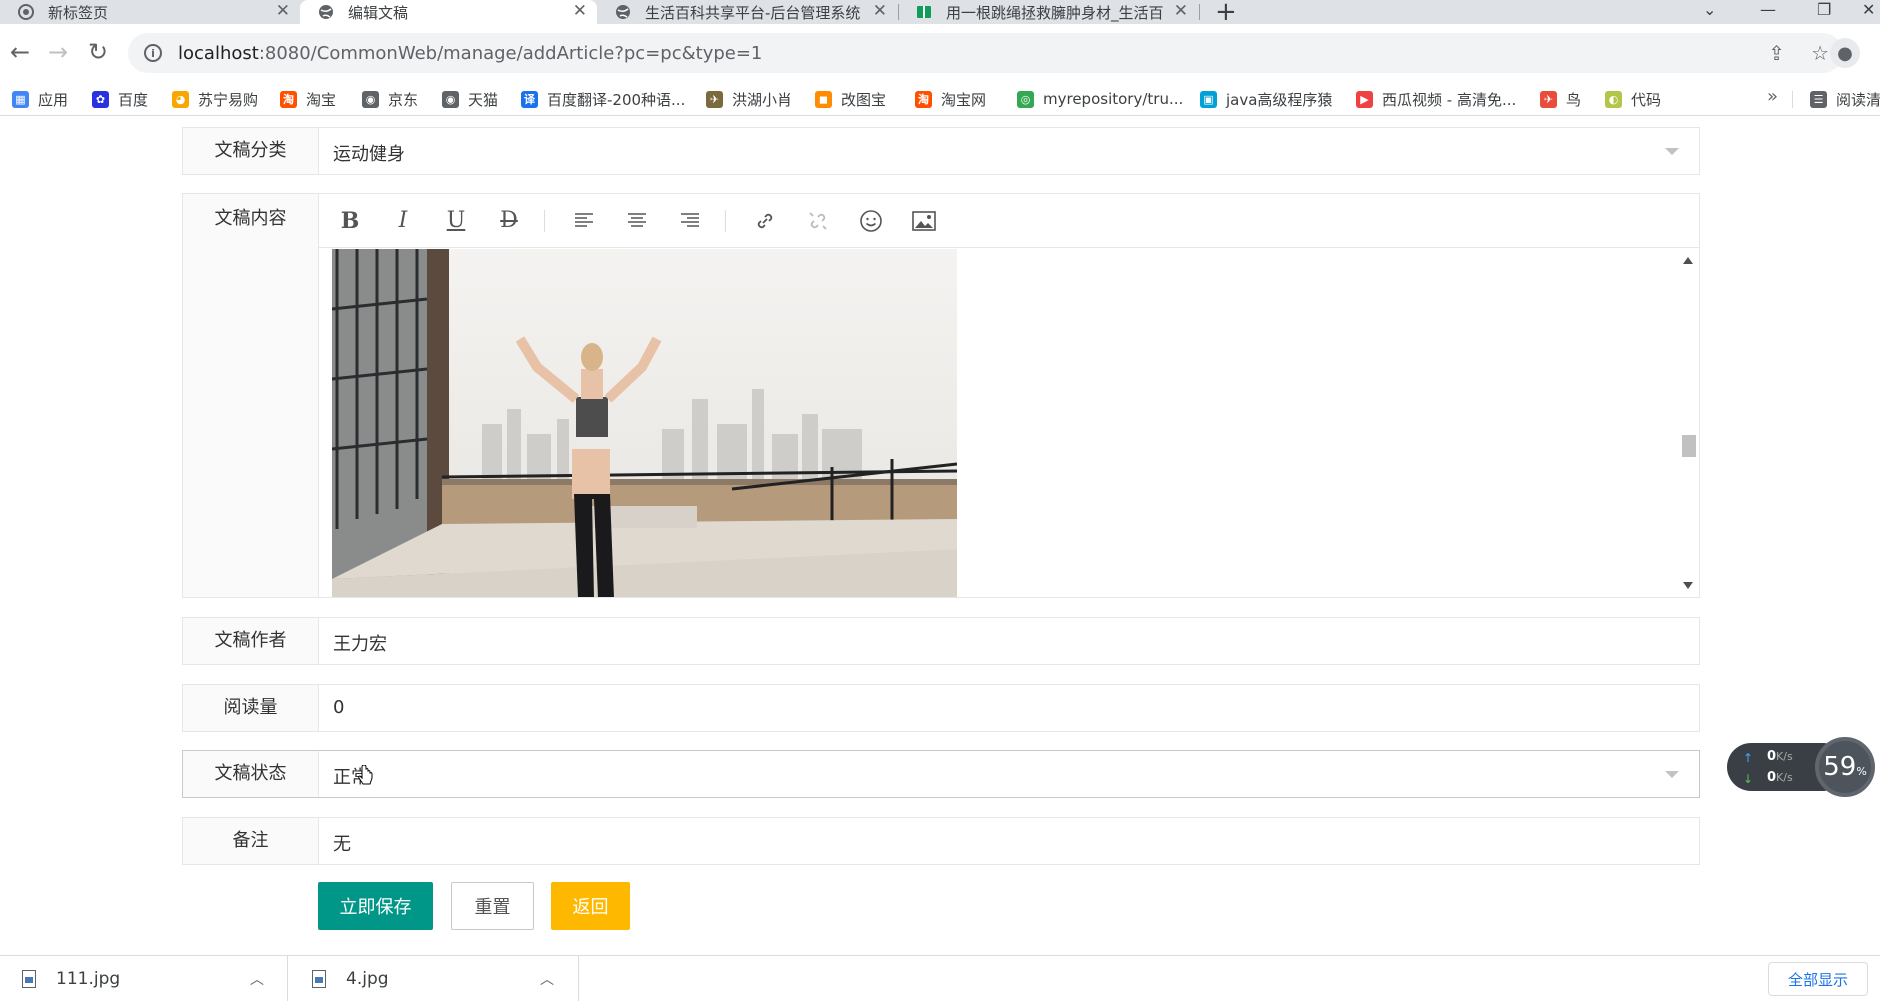 The width and height of the screenshot is (1880, 1001). I want to click on read-count-row: 阅读量 0, so click(941, 708).